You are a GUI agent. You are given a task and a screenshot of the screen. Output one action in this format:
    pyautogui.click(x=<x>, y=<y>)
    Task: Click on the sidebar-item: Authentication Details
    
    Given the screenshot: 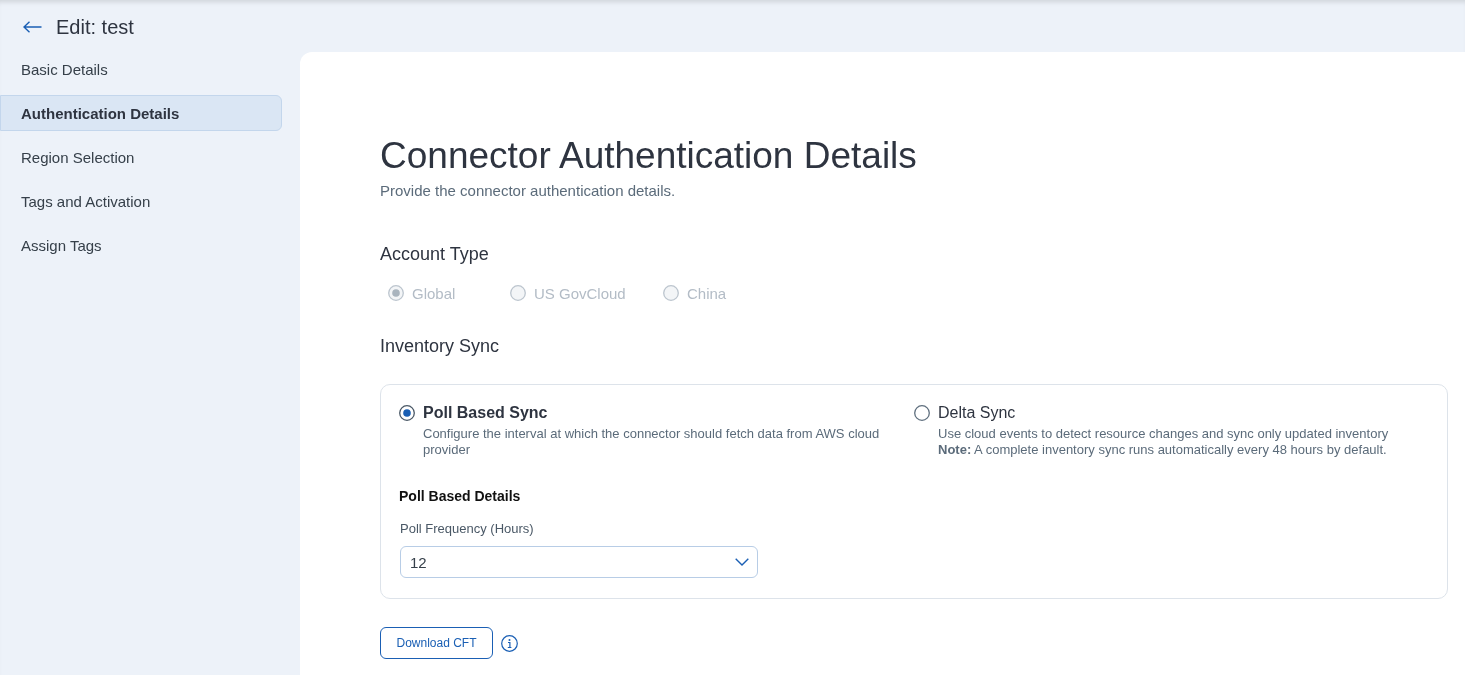 What is the action you would take?
    pyautogui.click(x=141, y=113)
    